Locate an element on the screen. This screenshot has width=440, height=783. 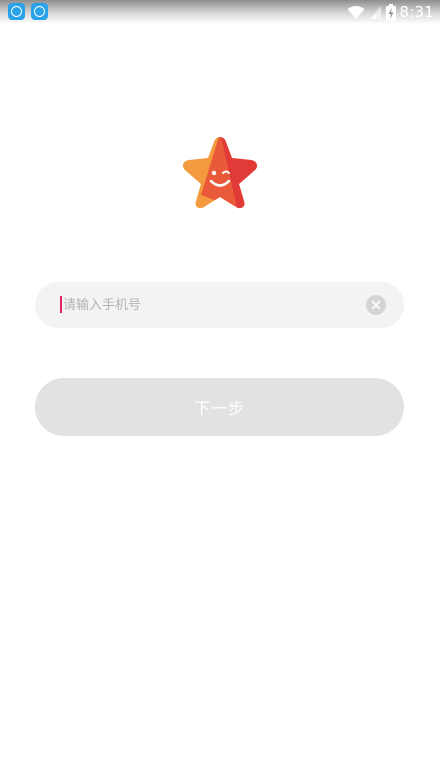
next-step-button: 下一步 is located at coordinates (219, 407).